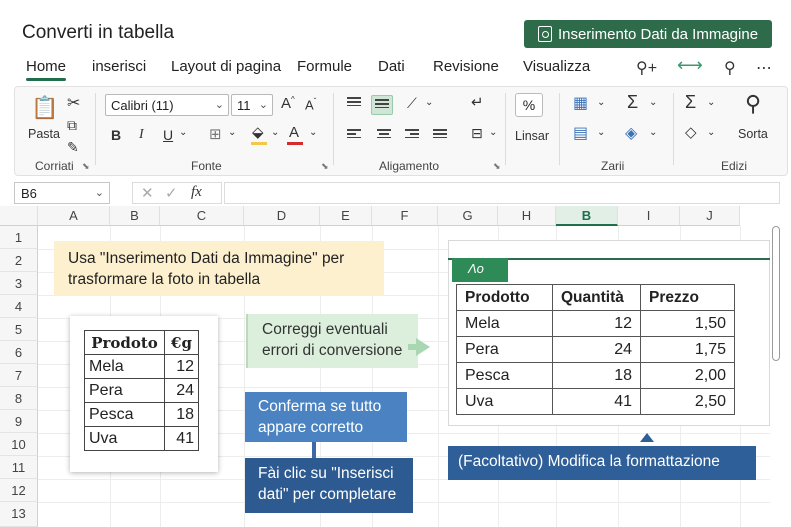 The width and height of the screenshot is (791, 527). I want to click on tab-formulas: Formule, so click(324, 66).